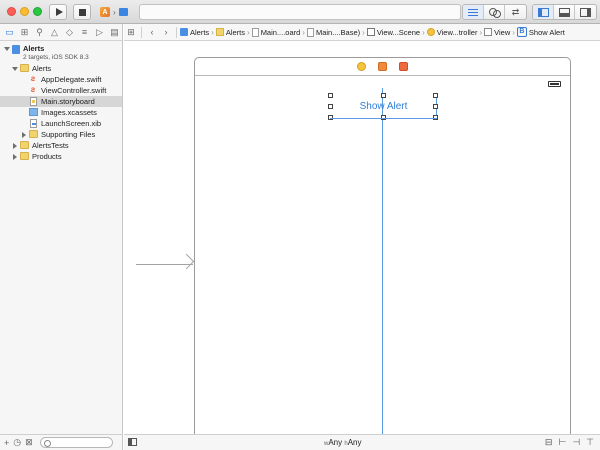 This screenshot has width=600, height=450. What do you see at coordinates (275, 32) in the screenshot?
I see `breadcrumb-storyboard: Main....oard` at bounding box center [275, 32].